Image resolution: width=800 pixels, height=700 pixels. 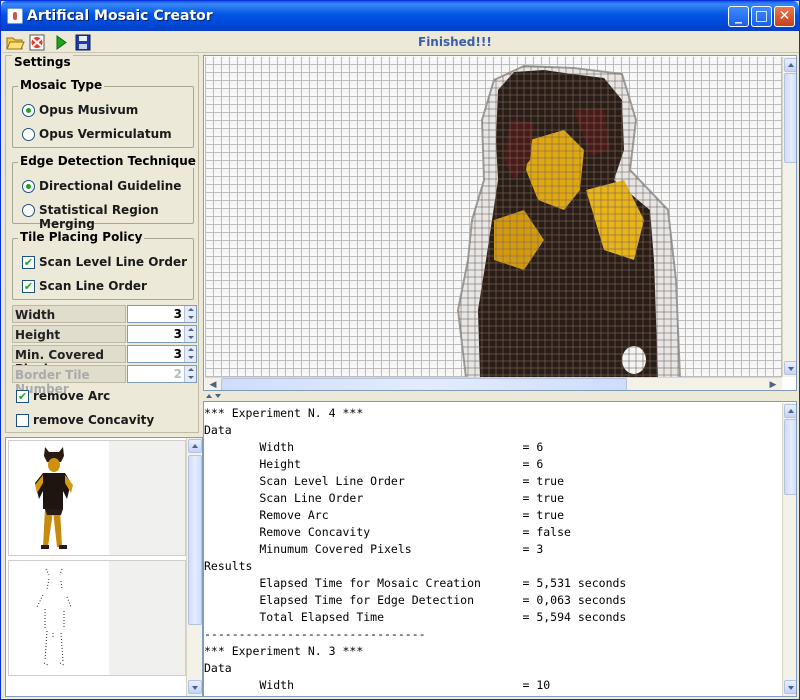 I want to click on thumbnail-list, so click(x=104, y=567).